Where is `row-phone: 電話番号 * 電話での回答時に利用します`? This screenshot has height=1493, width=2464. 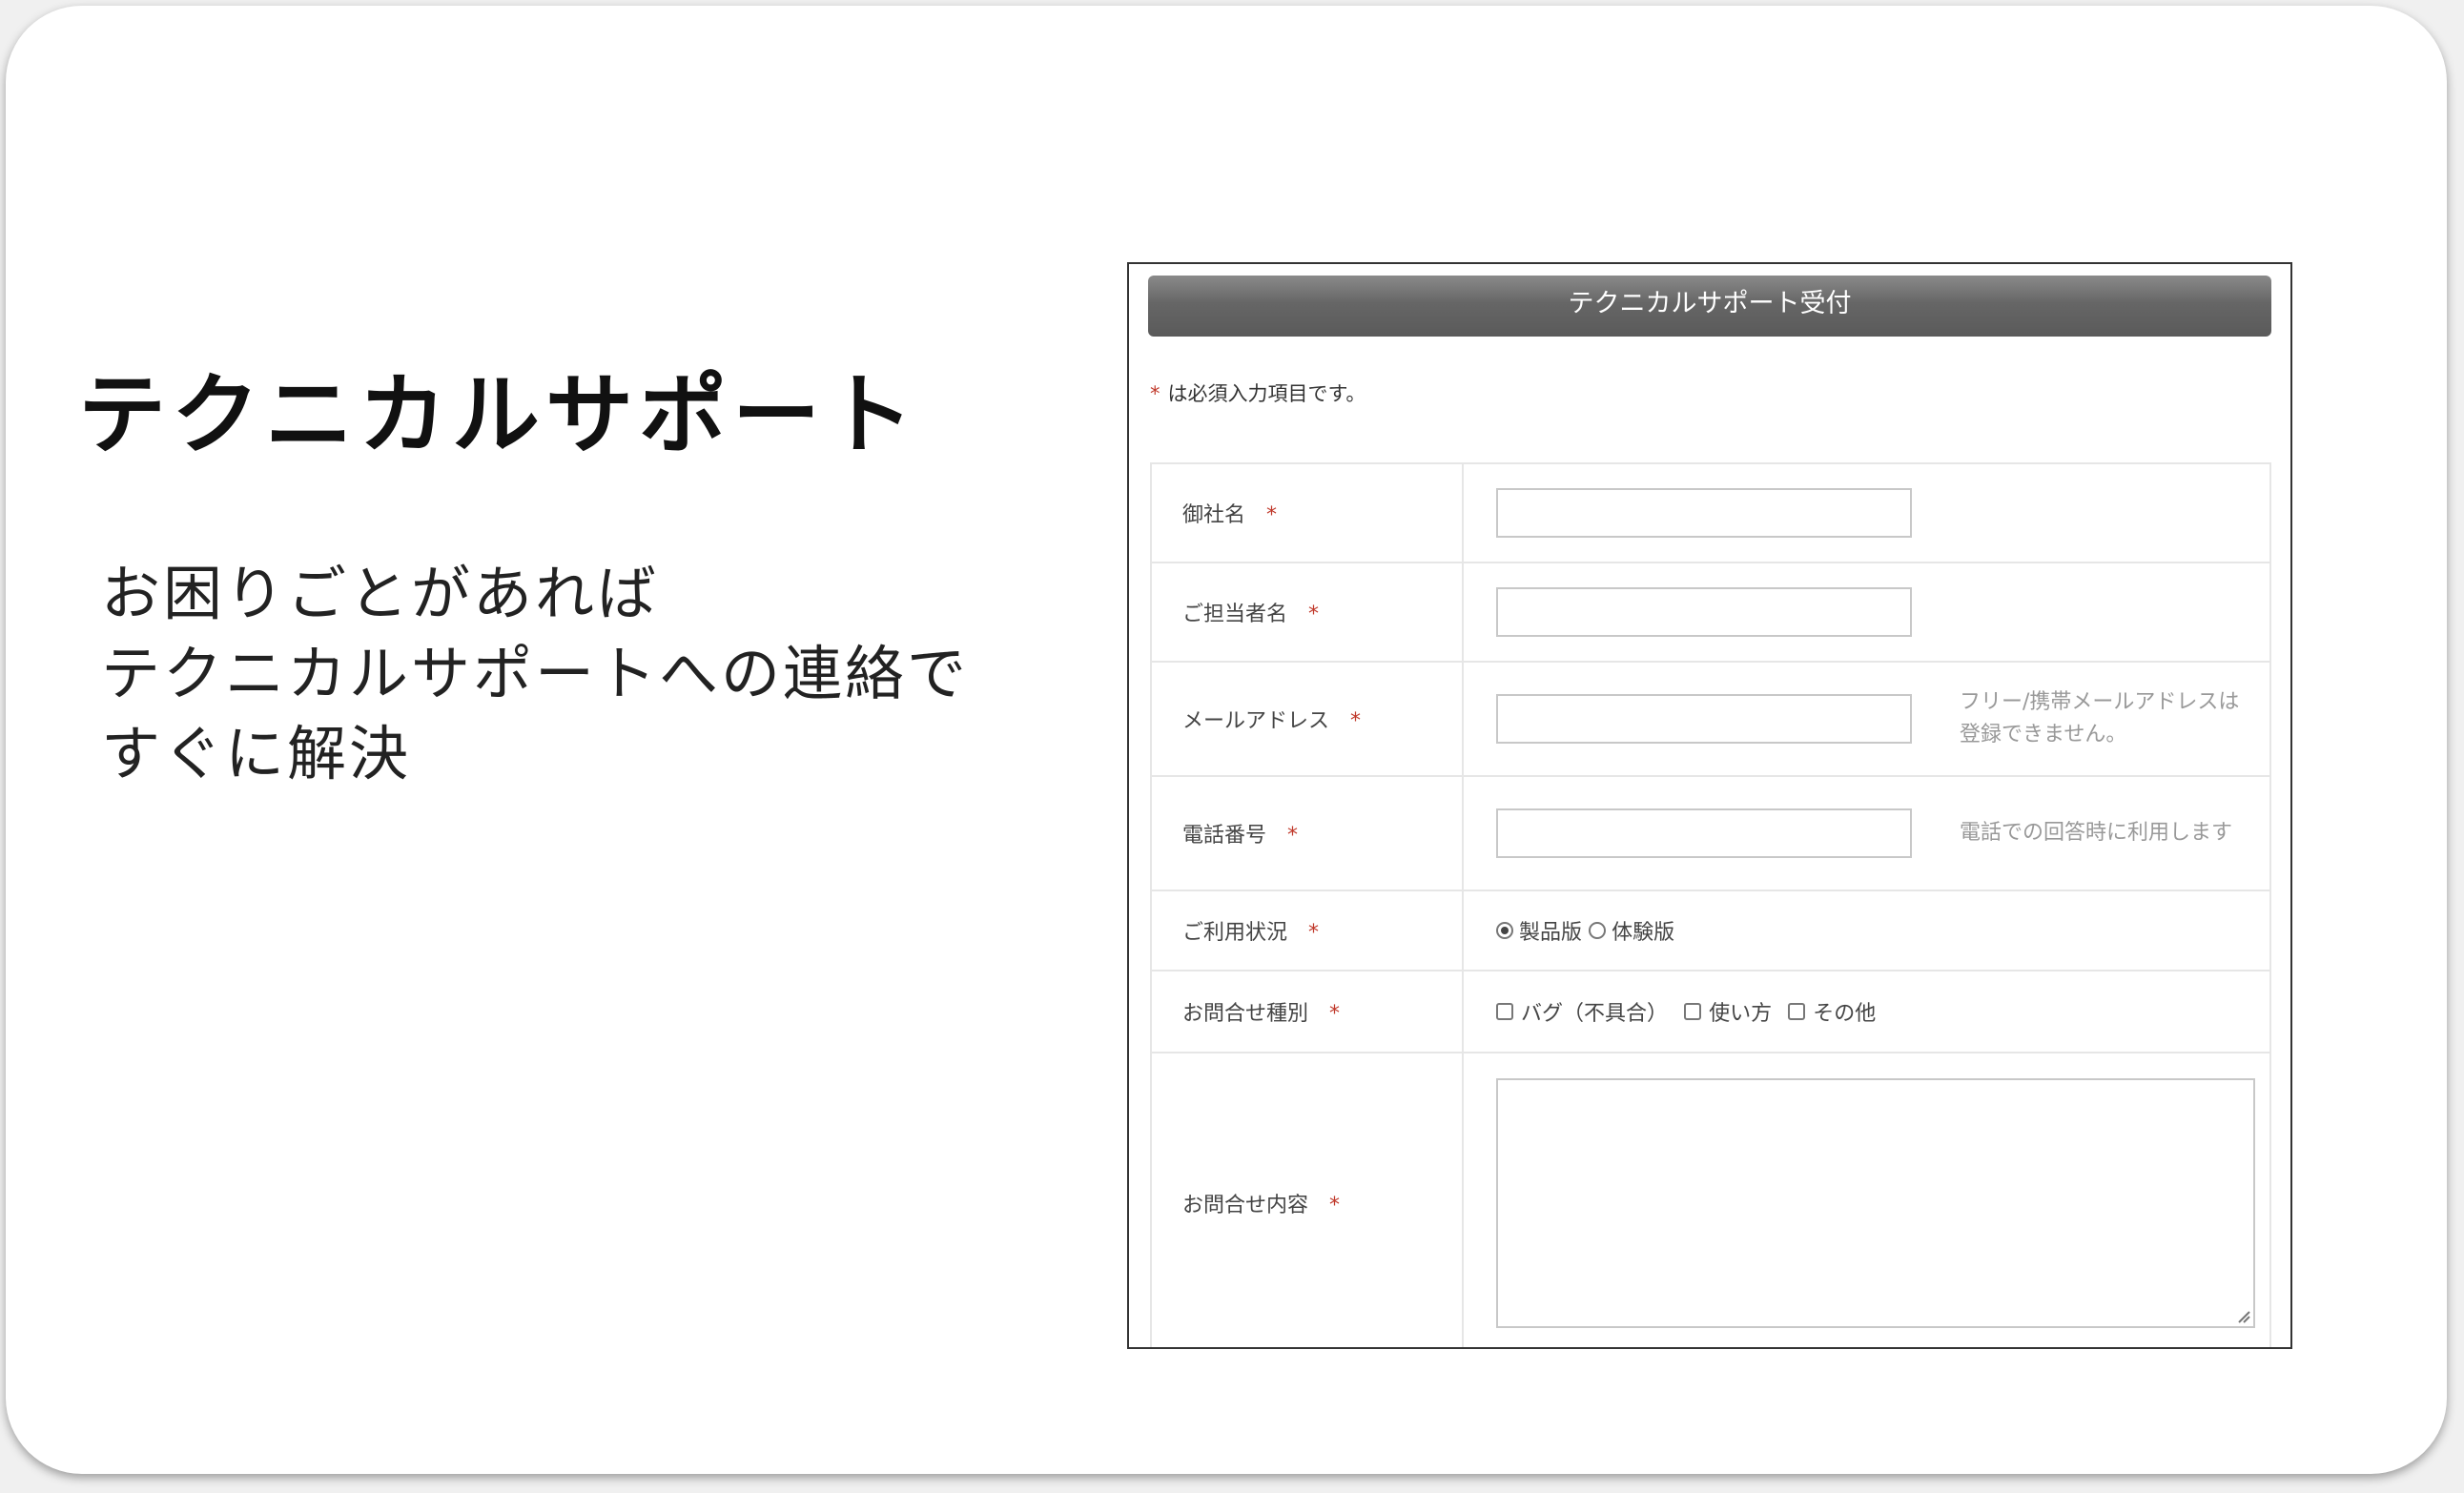 row-phone: 電話番号 * 電話での回答時に利用します is located at coordinates (1710, 833).